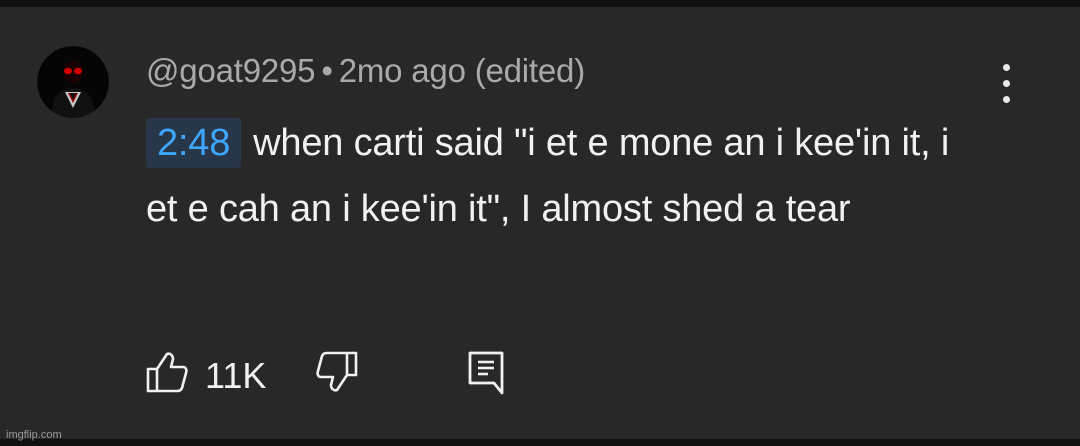 The height and width of the screenshot is (446, 1080). I want to click on comment-header: @goat9295 • 2mo ago (edited), so click(365, 71).